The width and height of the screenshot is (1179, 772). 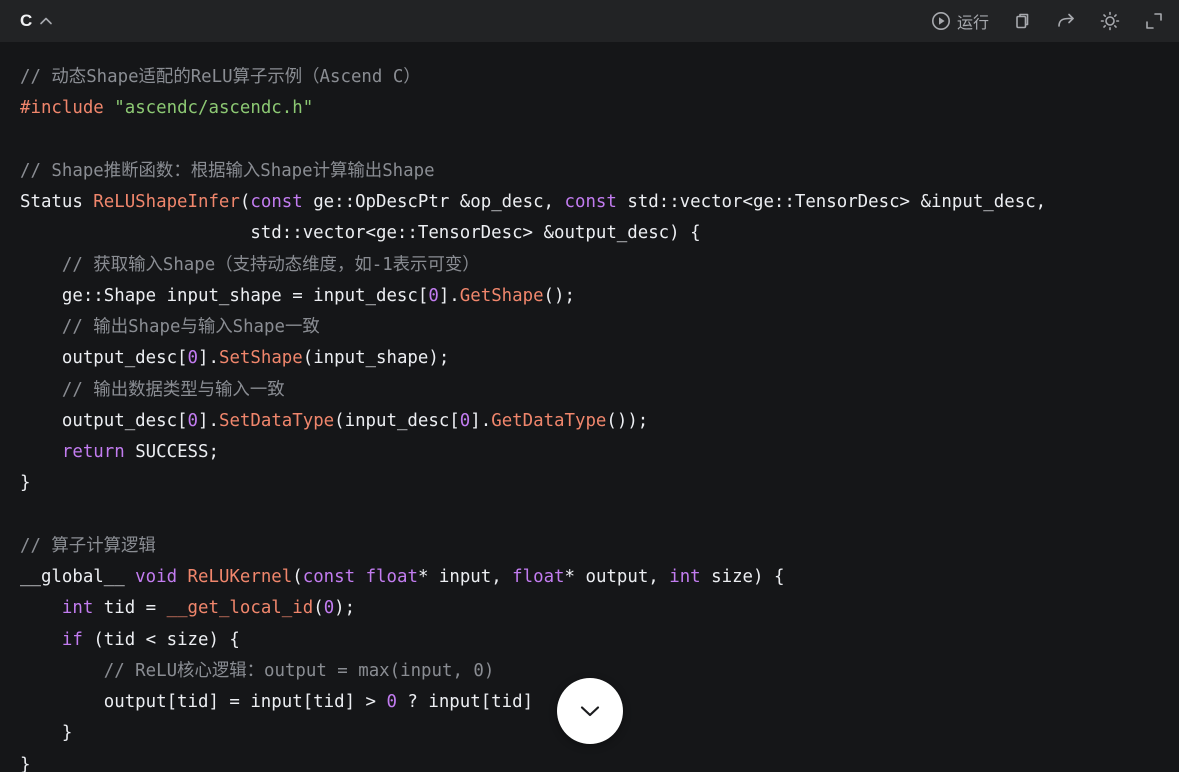 What do you see at coordinates (533, 108) in the screenshot?
I see `code-line: #include "ascendc/ascendc.h"` at bounding box center [533, 108].